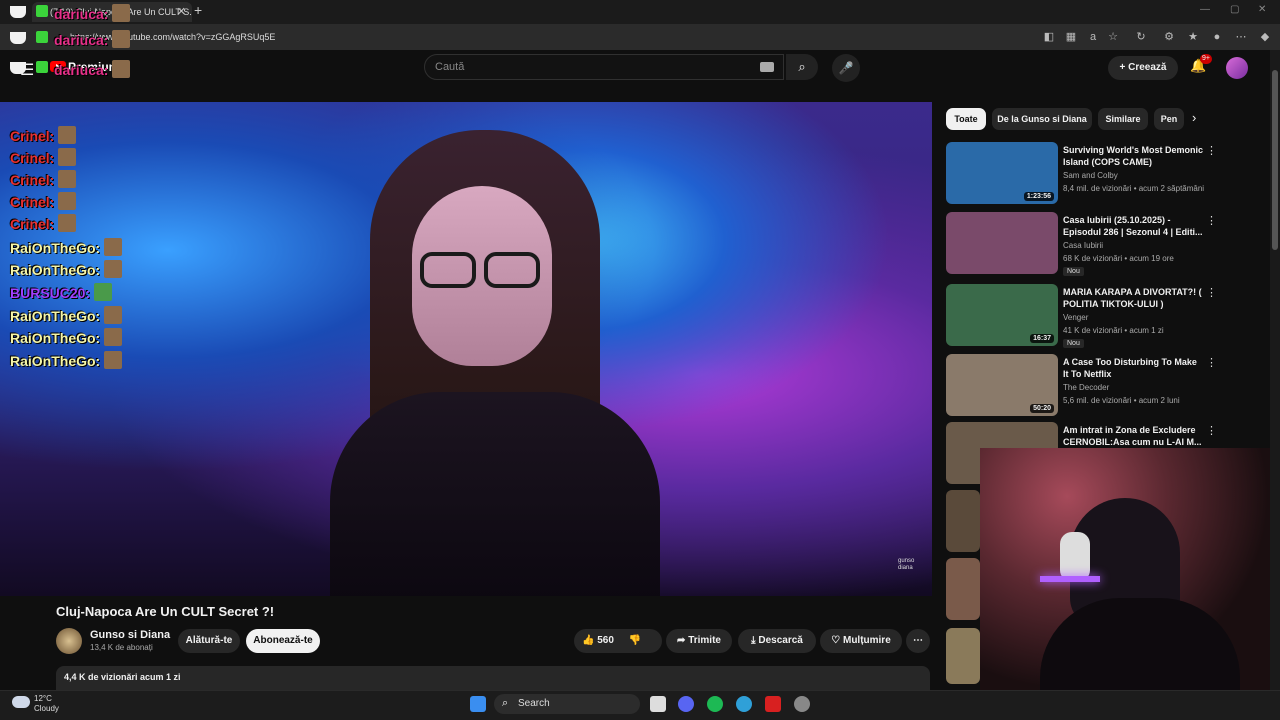 This screenshot has height=720, width=1280. Describe the element at coordinates (1083, 245) in the screenshot. I see `recommendation-channel: Casa Iubirii` at that location.